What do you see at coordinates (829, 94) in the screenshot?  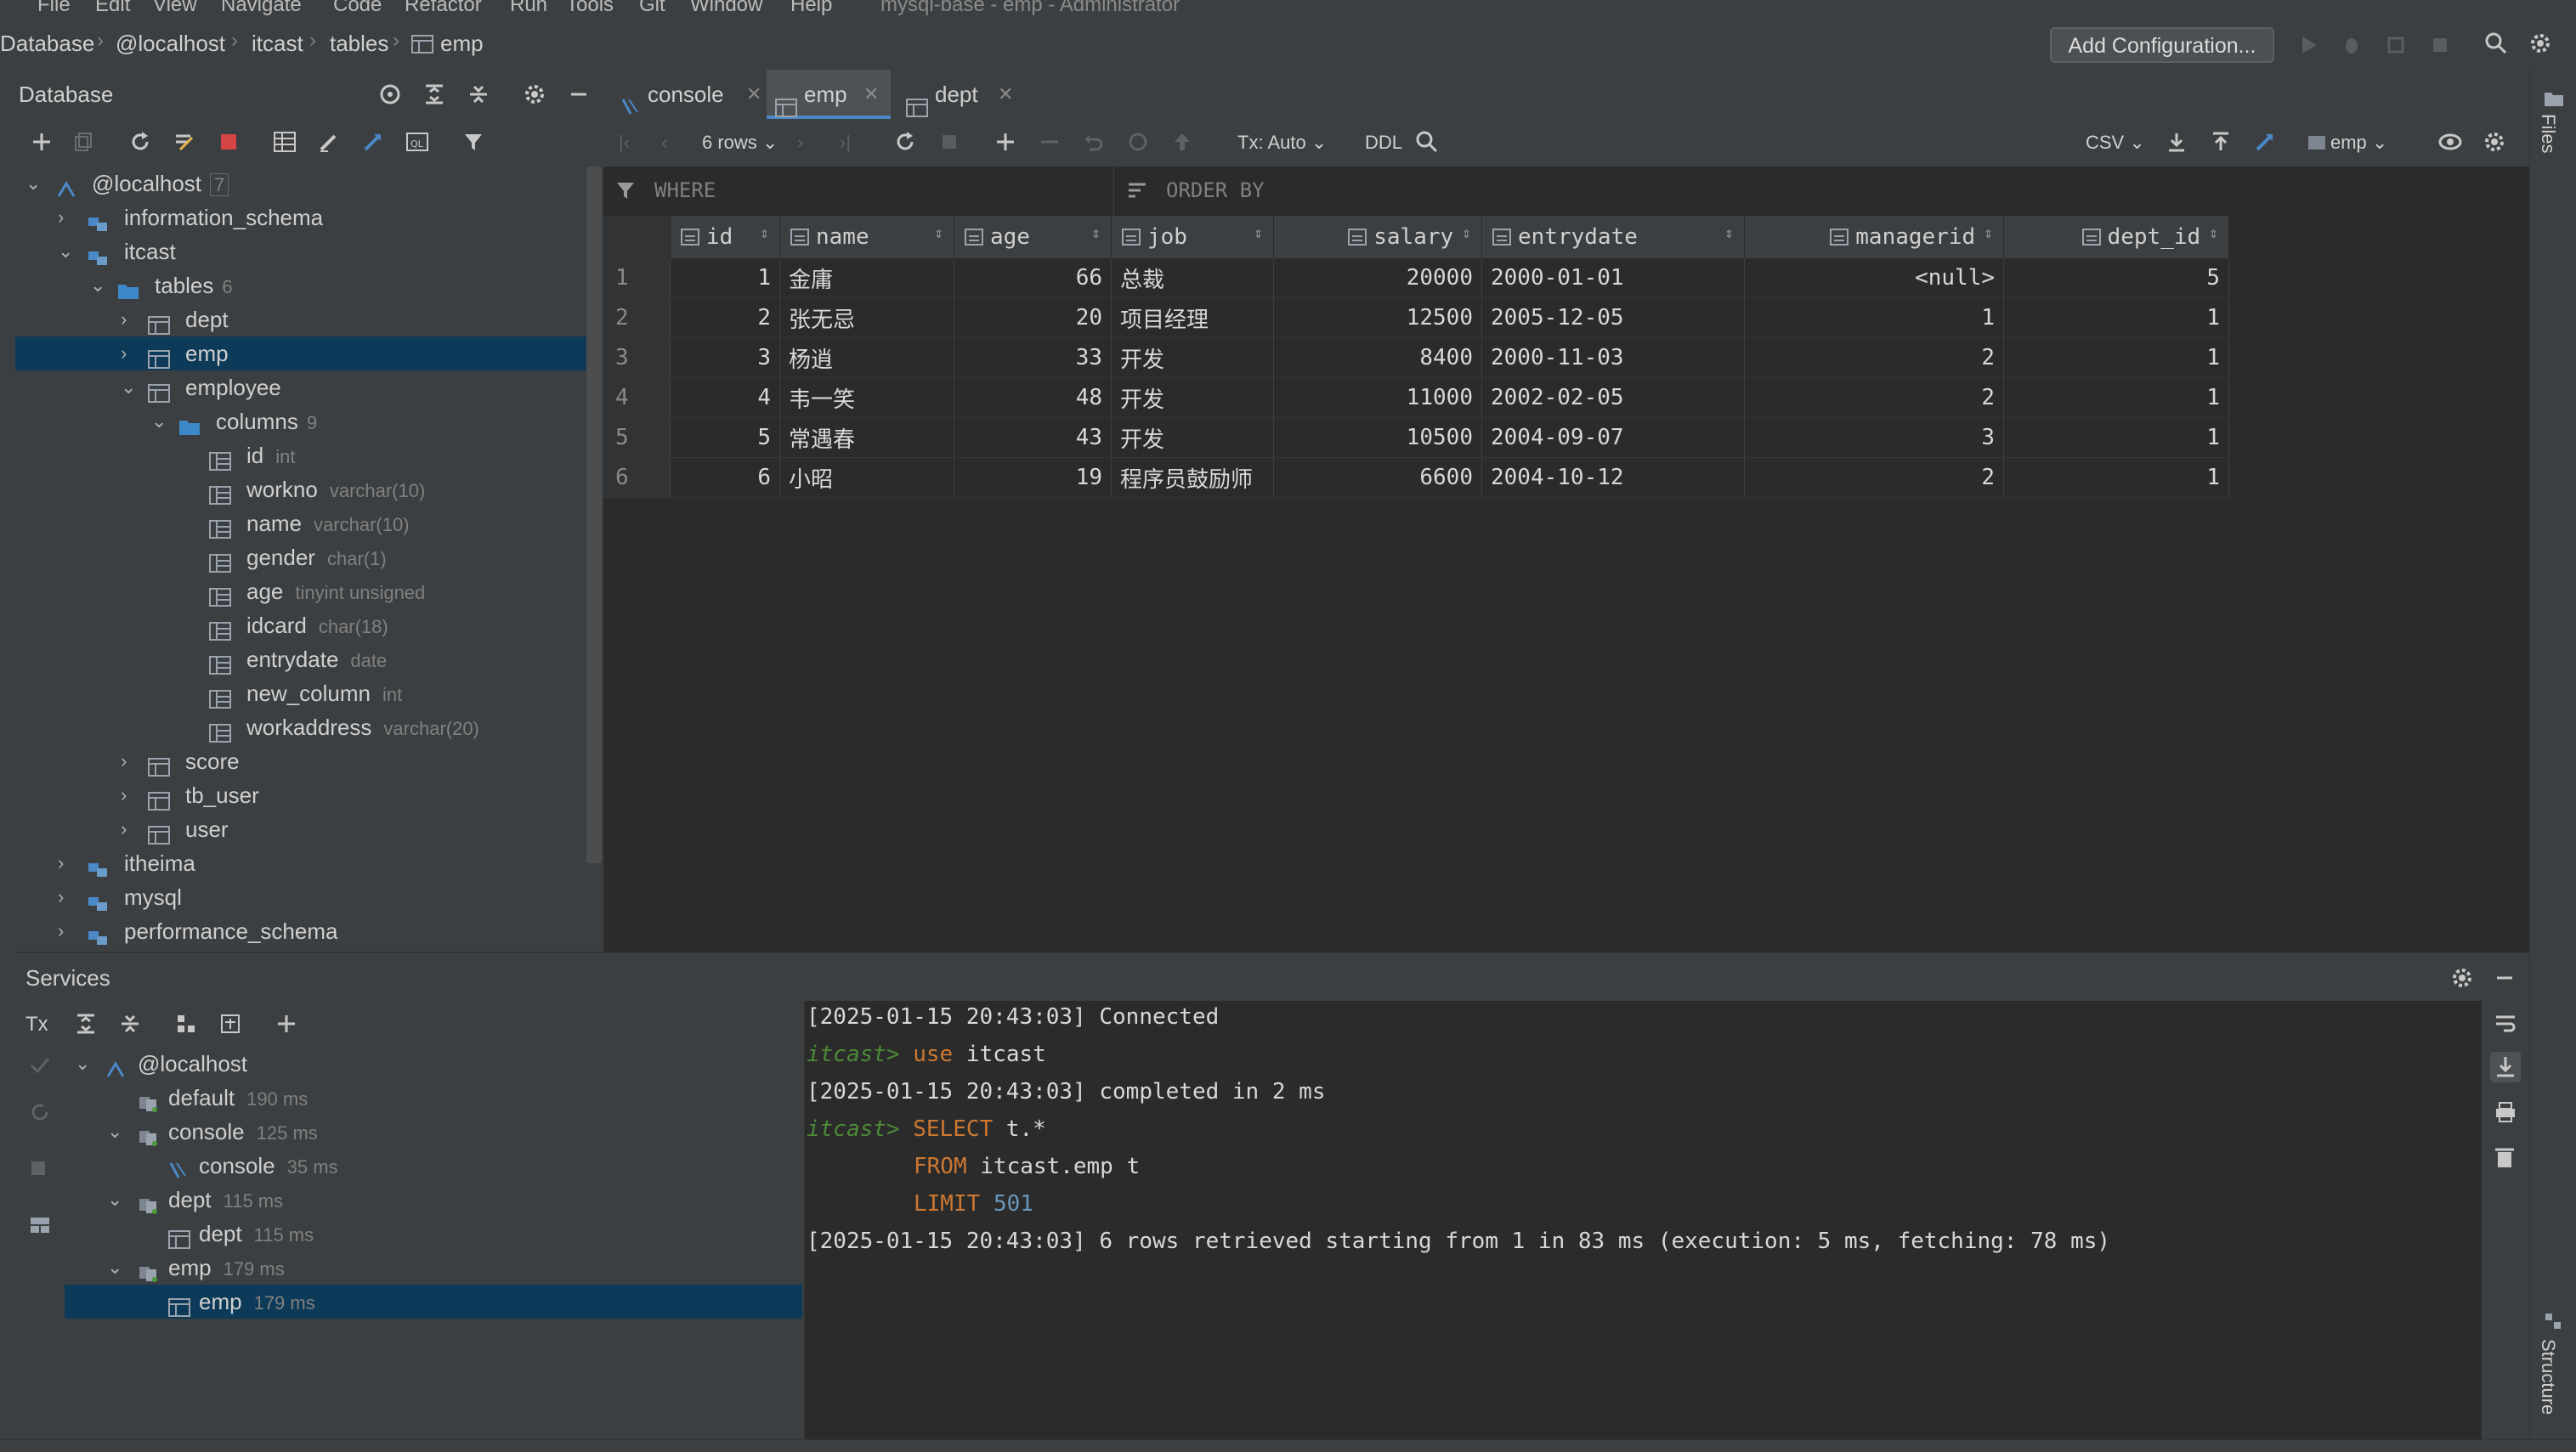 I see `tab-emp: emp ✕` at bounding box center [829, 94].